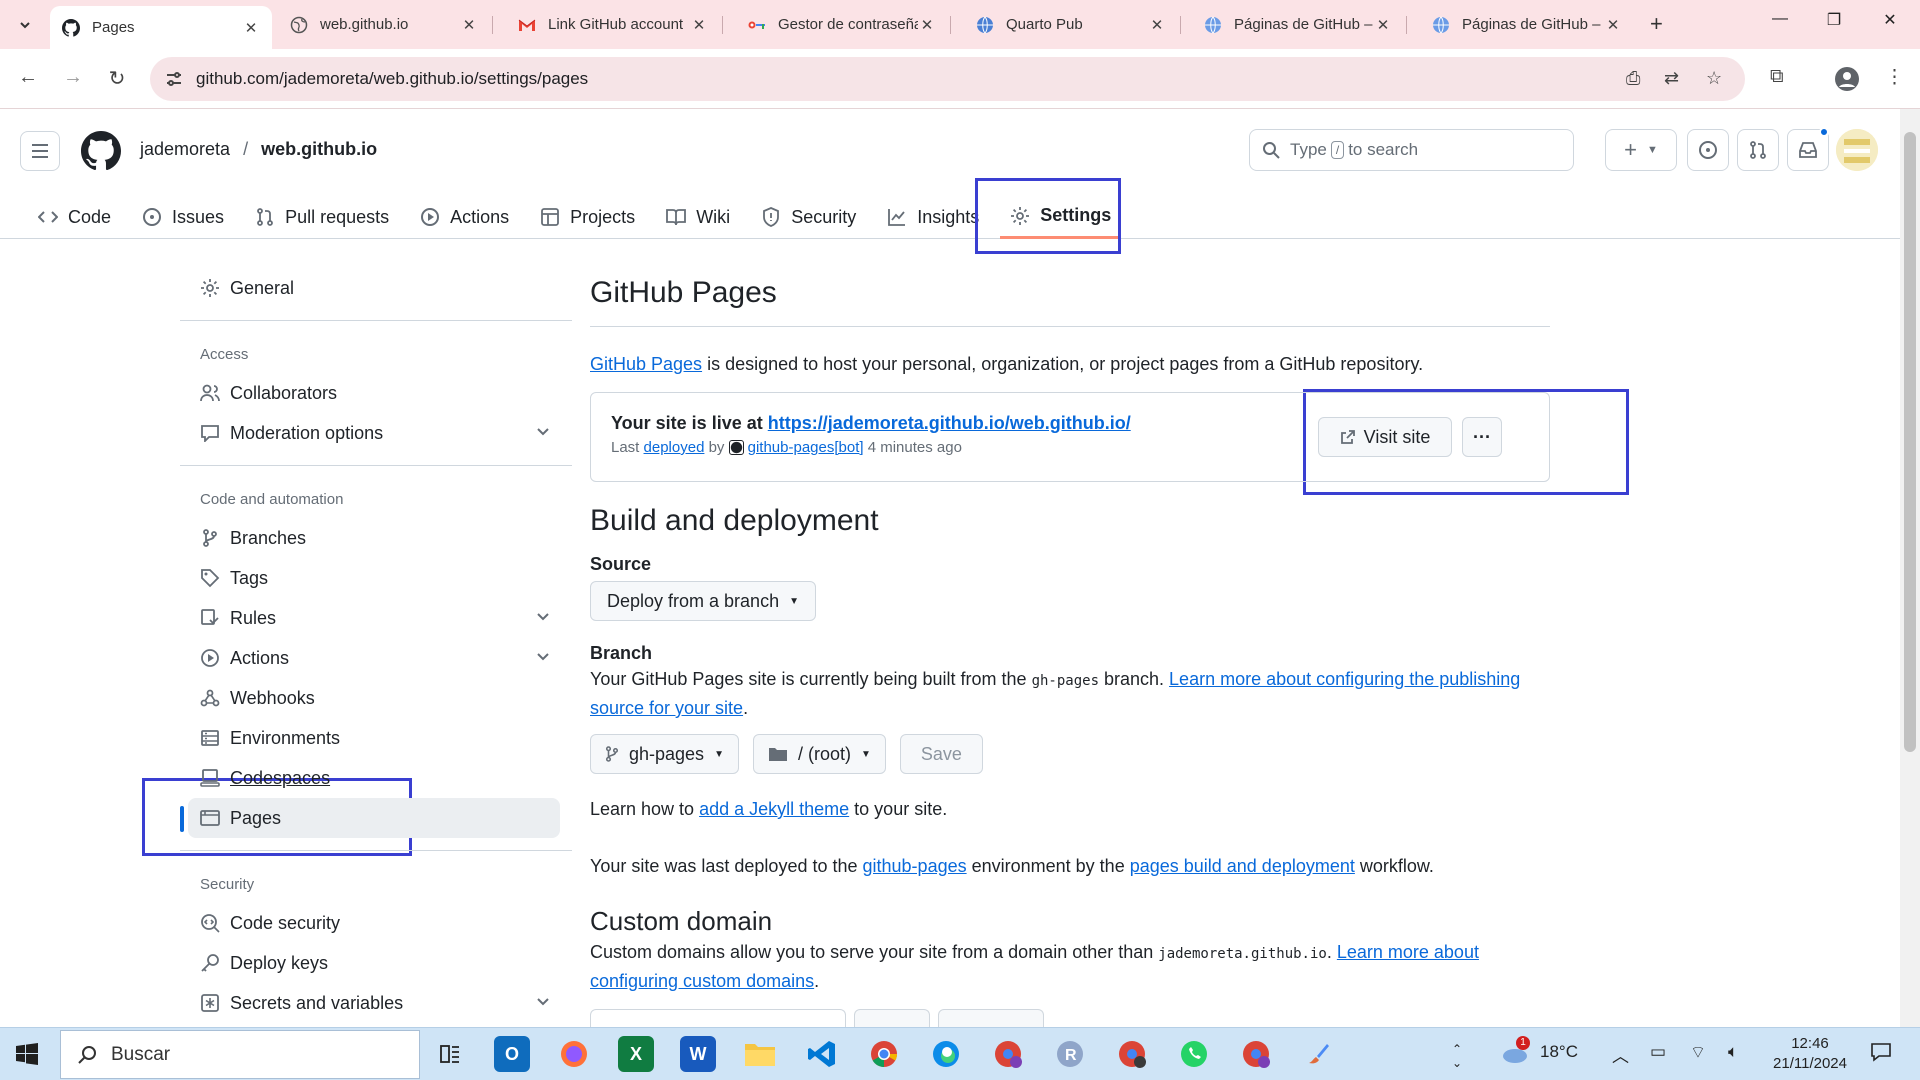  I want to click on source-select: Deploy from a branch ▼, so click(703, 601).